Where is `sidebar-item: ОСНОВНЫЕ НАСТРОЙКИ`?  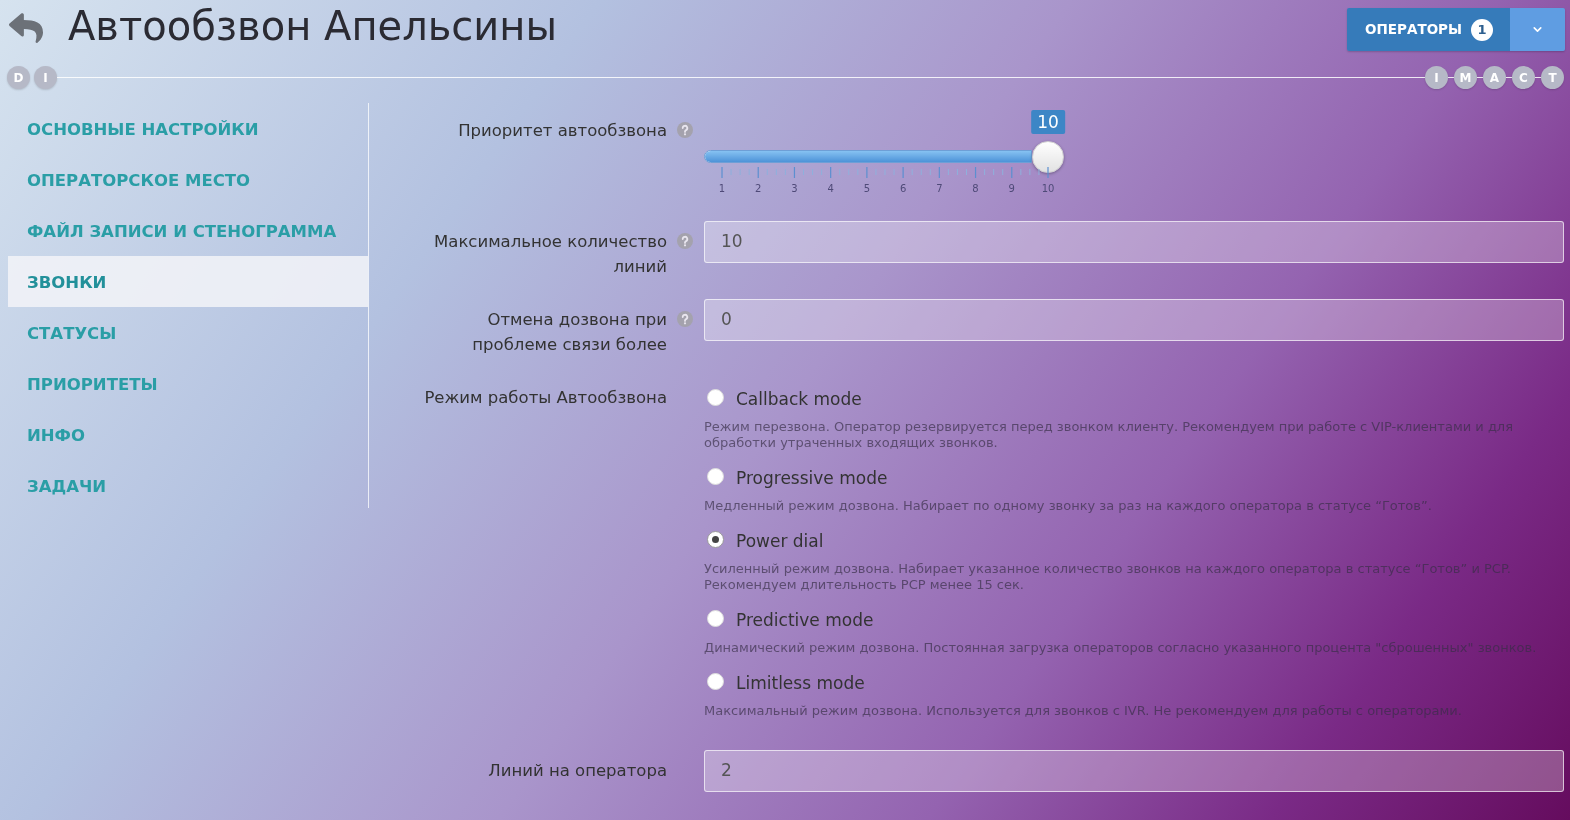
sidebar-item: ОСНОВНЫЕ НАСТРОЙКИ is located at coordinates (188, 128).